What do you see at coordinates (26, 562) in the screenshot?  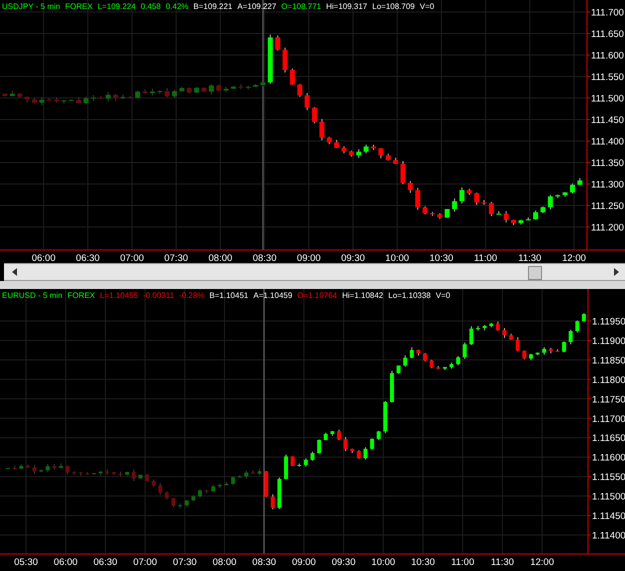 I see `time-label: 05:30` at bounding box center [26, 562].